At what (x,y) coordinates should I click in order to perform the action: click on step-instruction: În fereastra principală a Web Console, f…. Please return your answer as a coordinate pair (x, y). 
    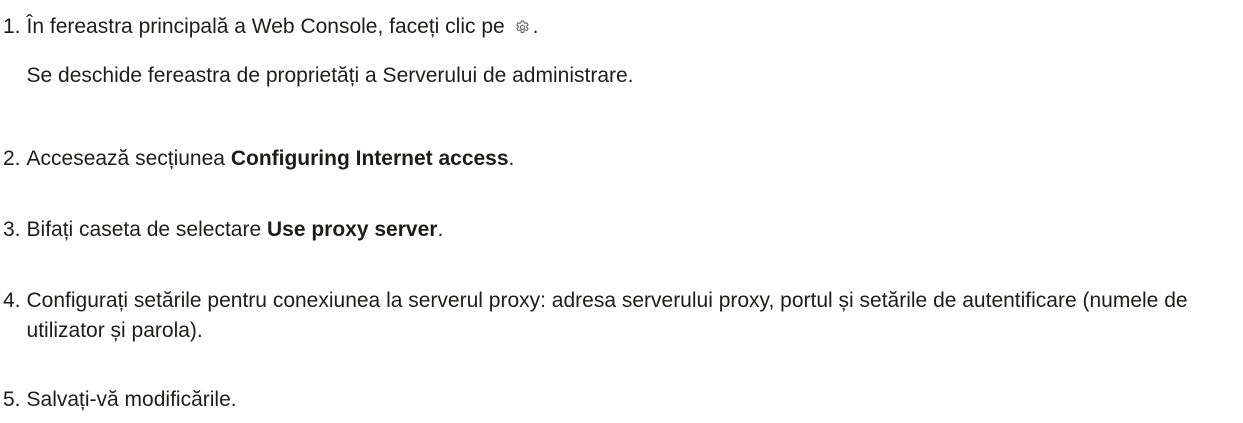
    Looking at the image, I should click on (631, 27).